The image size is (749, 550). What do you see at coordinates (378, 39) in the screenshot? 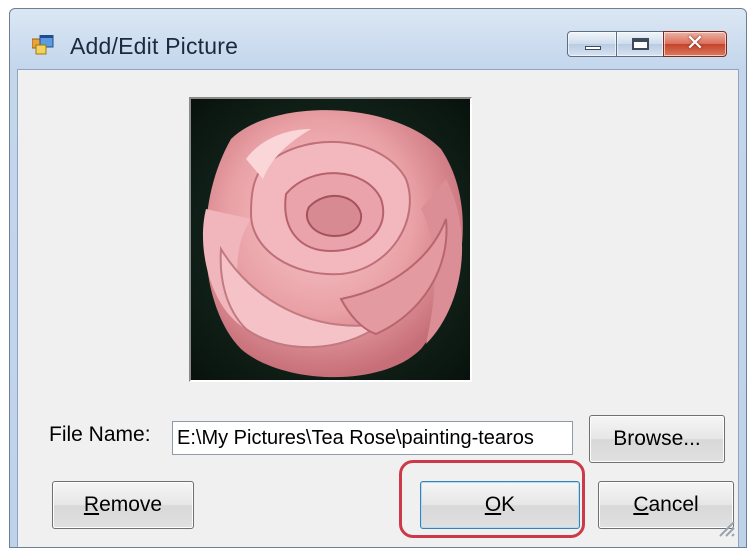
I see `title-bar: Add/Edit Picture ✕` at bounding box center [378, 39].